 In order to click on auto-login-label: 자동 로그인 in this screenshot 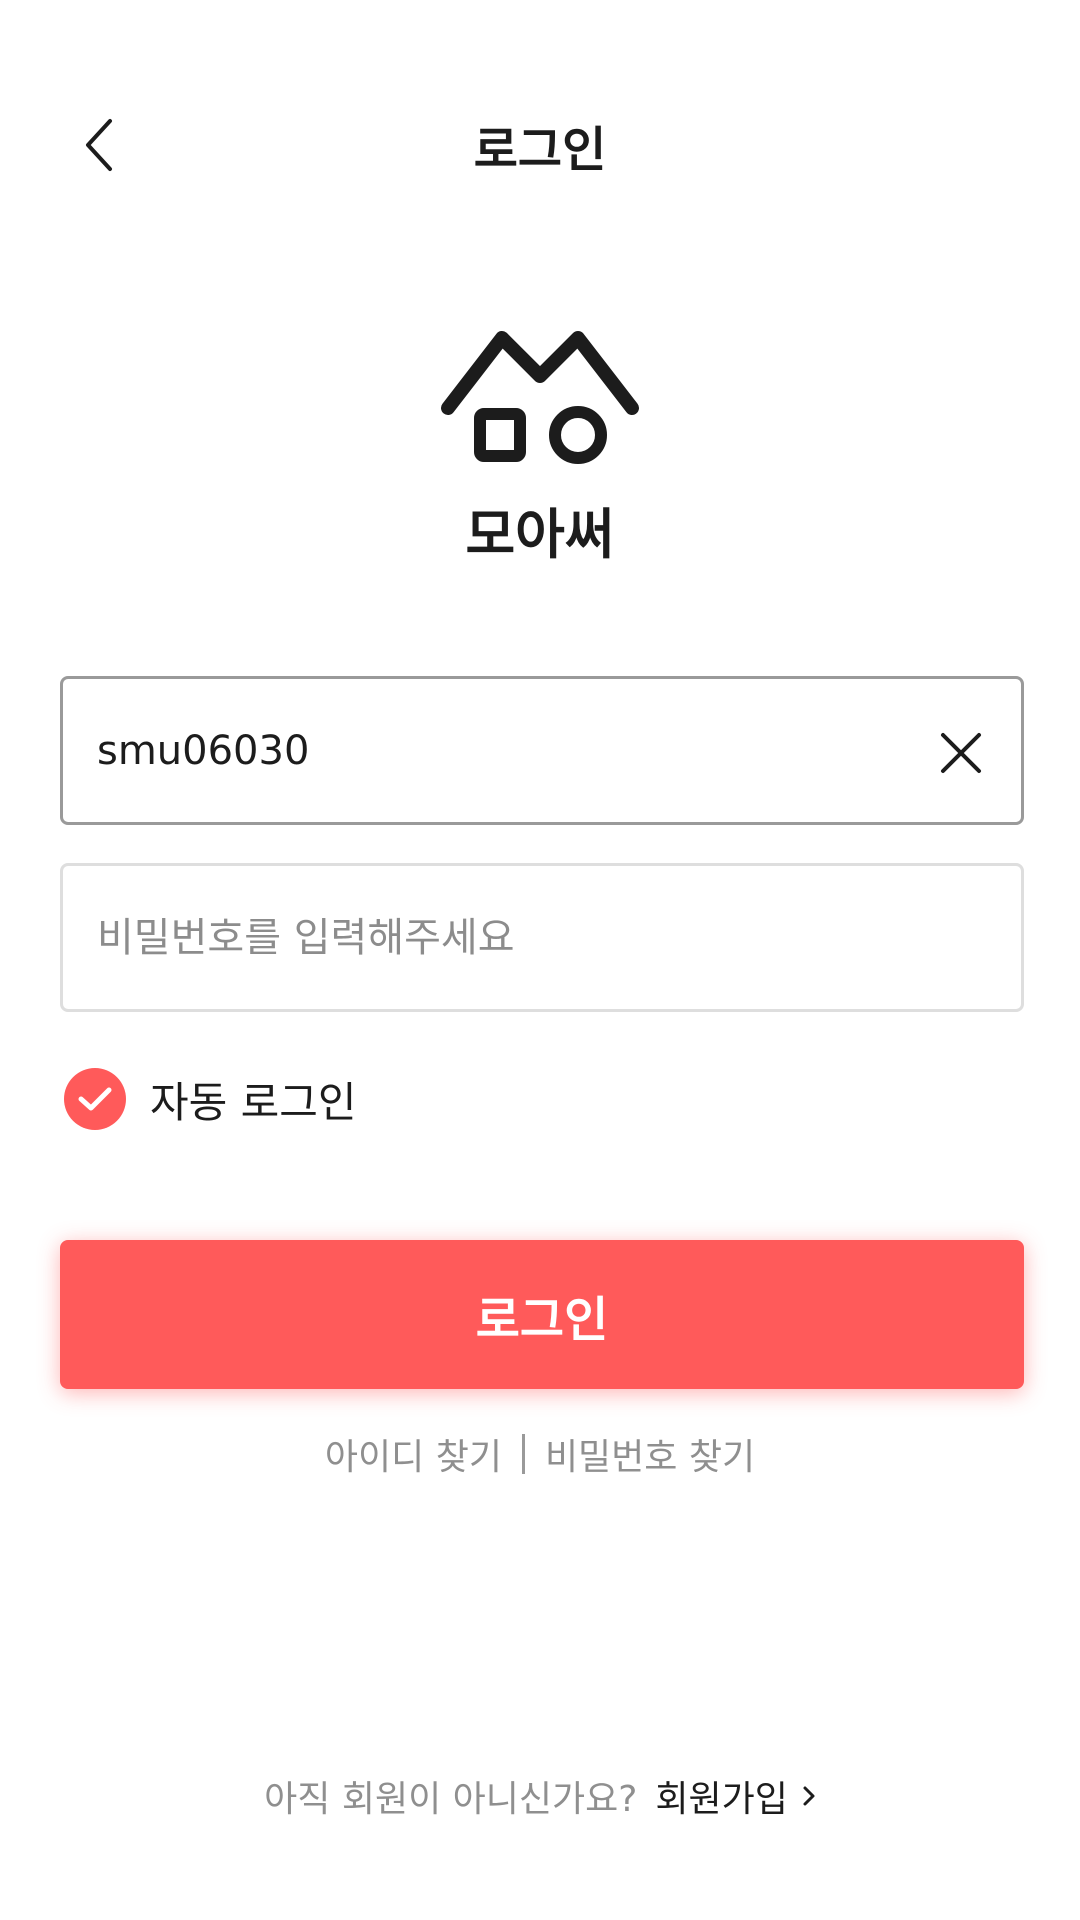, I will do `click(253, 1102)`.